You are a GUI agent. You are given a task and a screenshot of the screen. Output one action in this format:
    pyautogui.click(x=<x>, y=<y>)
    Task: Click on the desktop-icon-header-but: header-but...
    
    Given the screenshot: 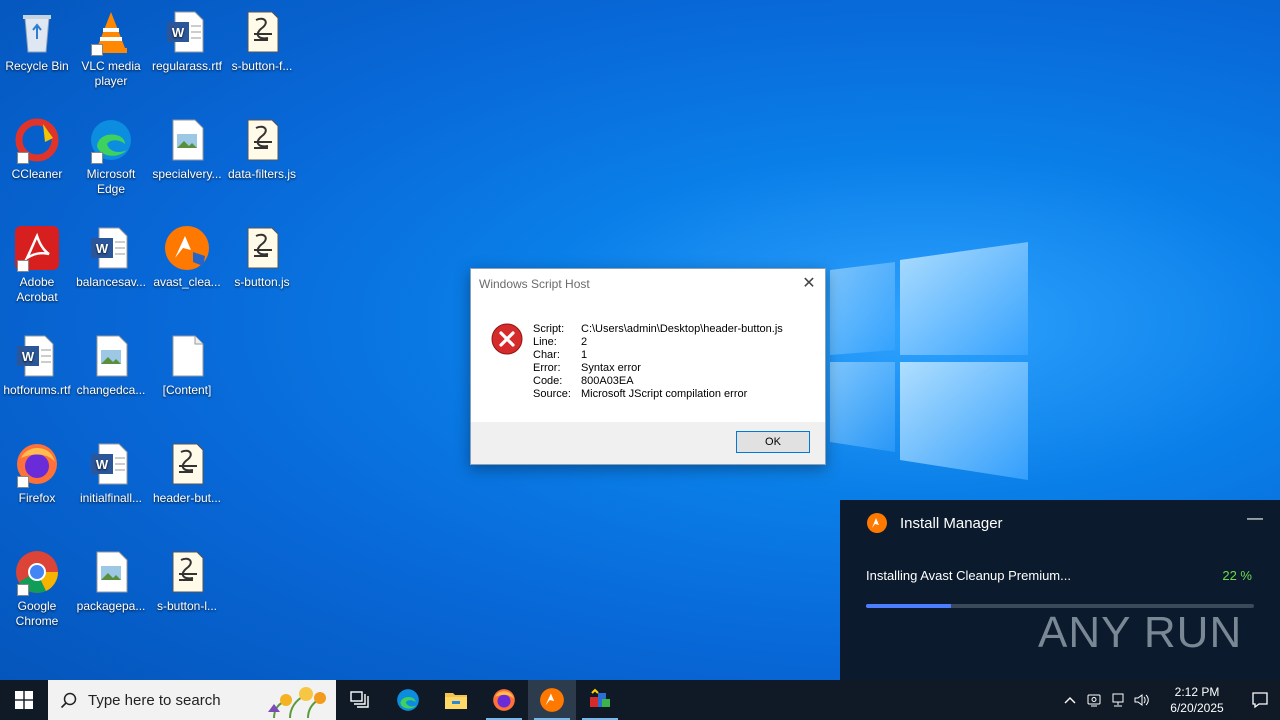 What is the action you would take?
    pyautogui.click(x=187, y=473)
    